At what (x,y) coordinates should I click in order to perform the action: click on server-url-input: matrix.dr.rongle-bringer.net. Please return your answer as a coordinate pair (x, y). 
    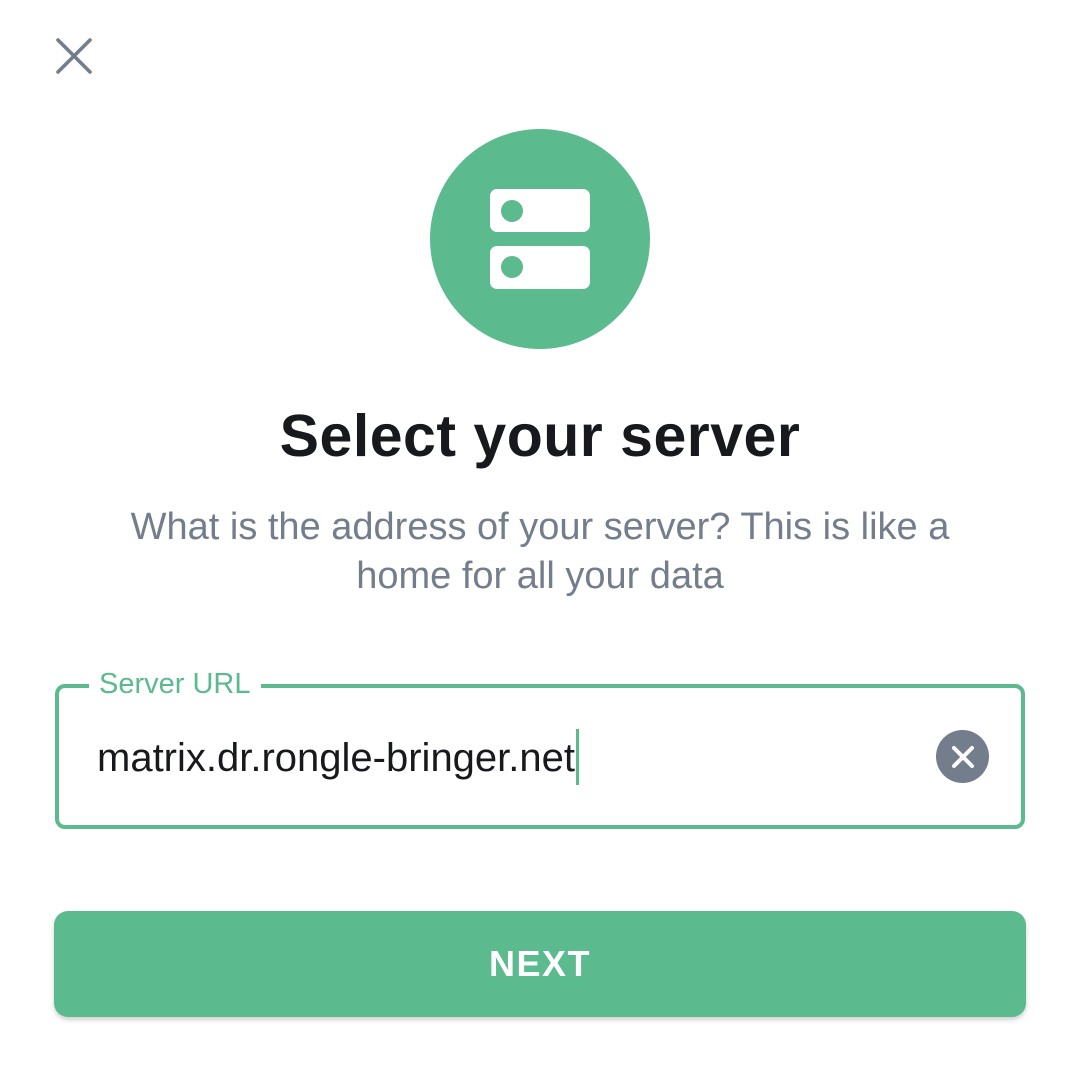
    Looking at the image, I should click on (338, 758).